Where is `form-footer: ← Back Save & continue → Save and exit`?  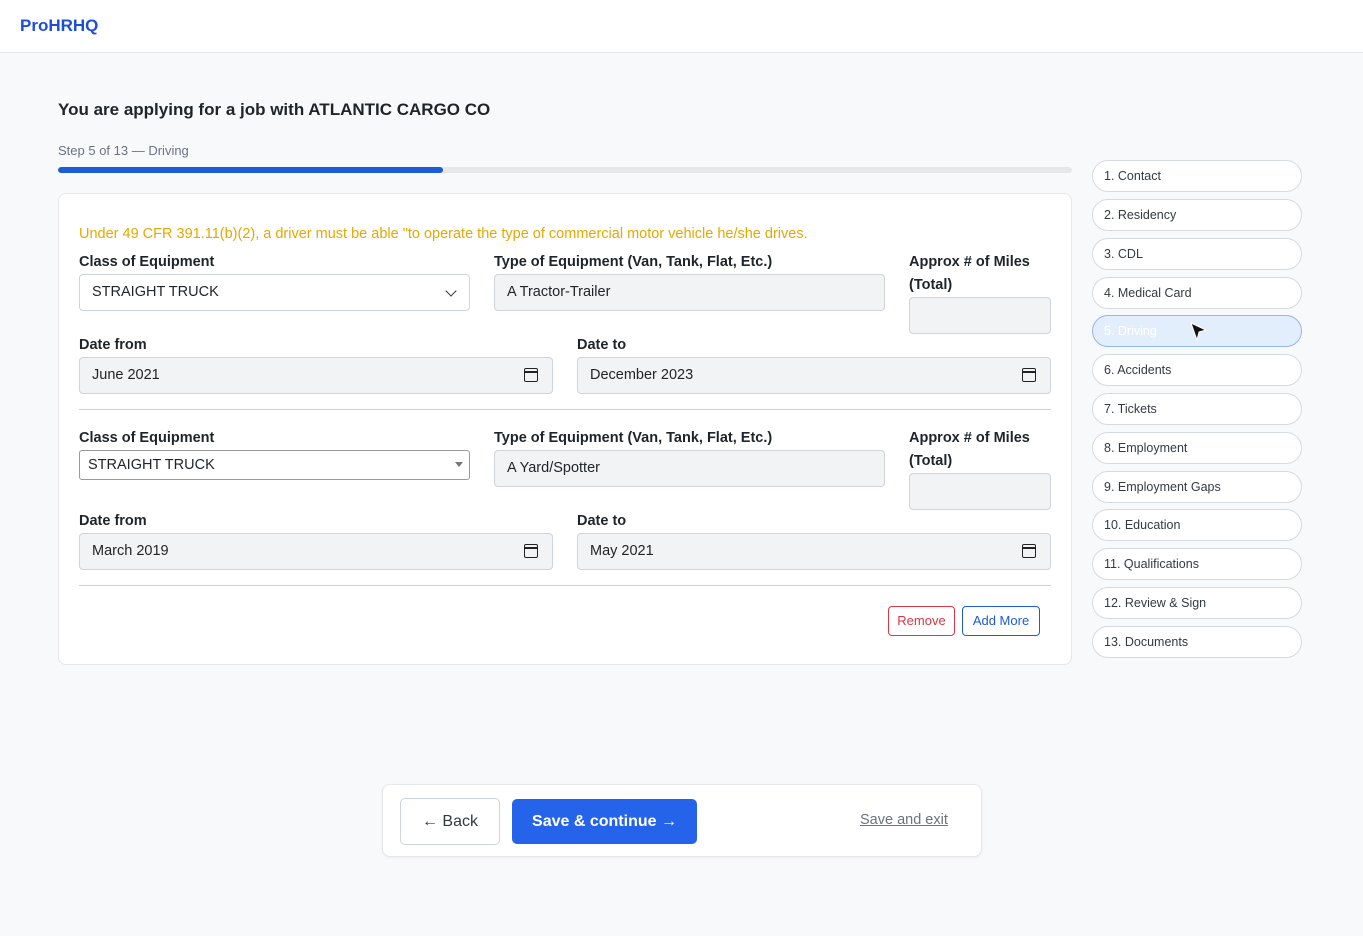
form-footer: ← Back Save & continue → Save and exit is located at coordinates (682, 820).